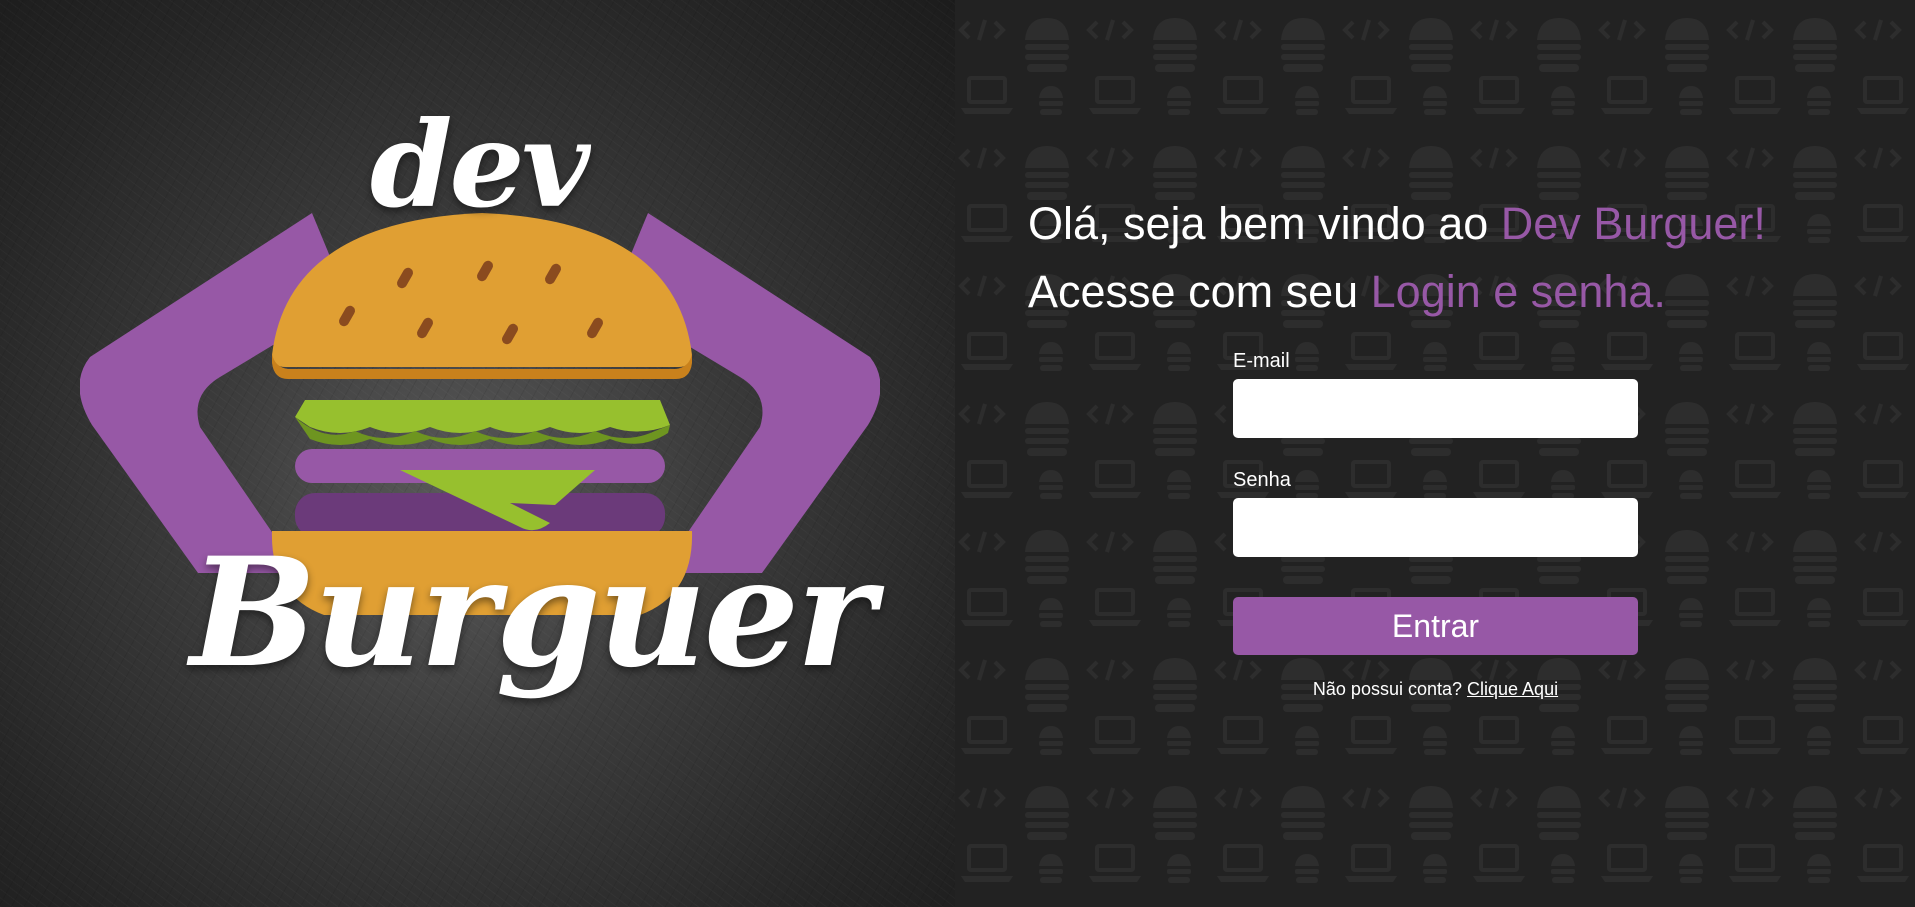 Image resolution: width=1915 pixels, height=907 pixels. Describe the element at coordinates (1262, 480) in the screenshot. I see `password-label: Senha` at that location.